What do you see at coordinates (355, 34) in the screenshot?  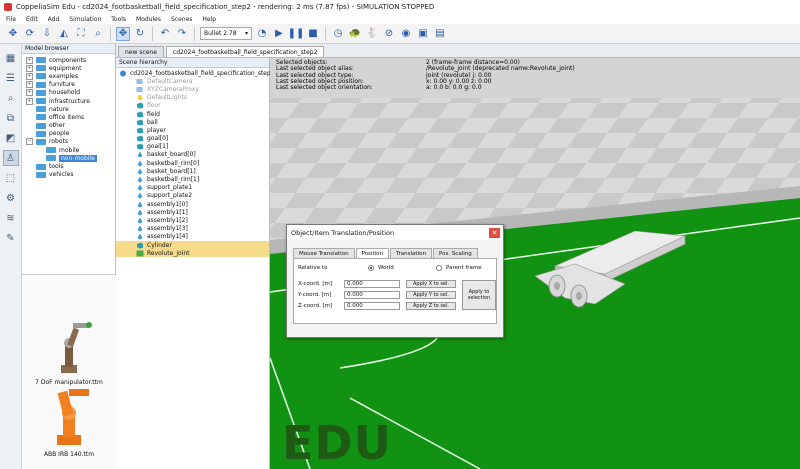 I see `slower-icon: 🐢` at bounding box center [355, 34].